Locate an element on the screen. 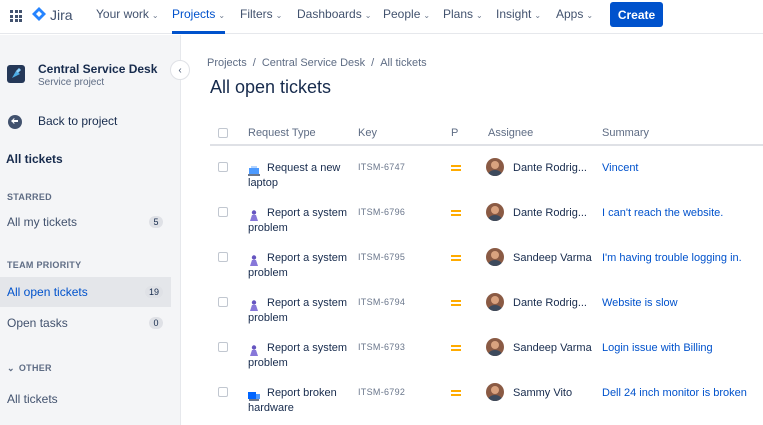  column-assignee: Assignee is located at coordinates (510, 133).